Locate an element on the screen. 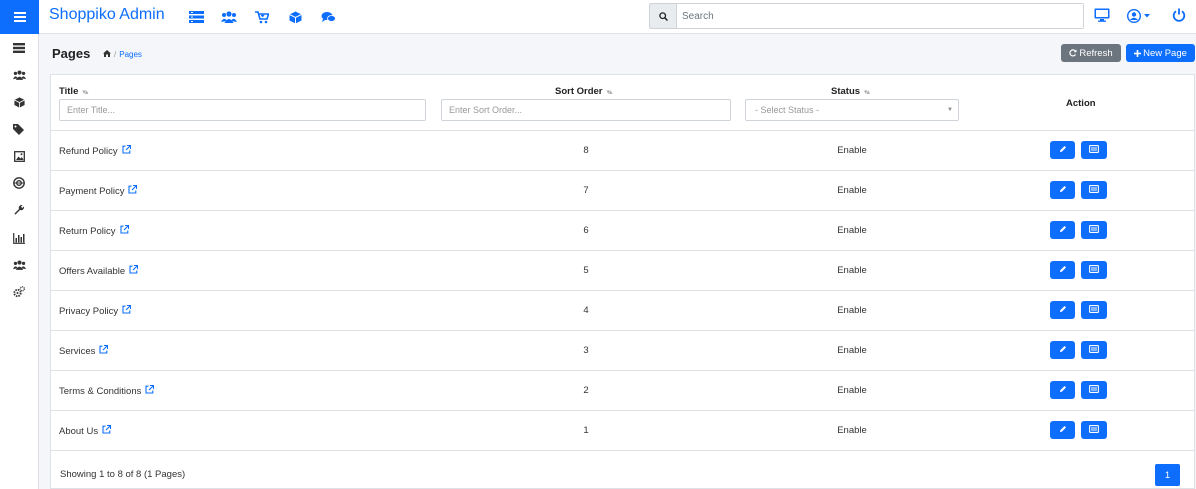 The height and width of the screenshot is (489, 1196). column-title-label: Title is located at coordinates (69, 91).